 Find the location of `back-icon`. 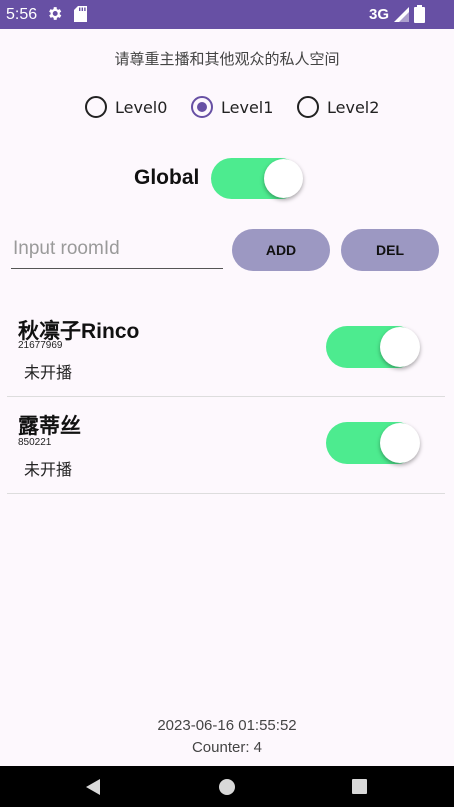

back-icon is located at coordinates (93, 787).